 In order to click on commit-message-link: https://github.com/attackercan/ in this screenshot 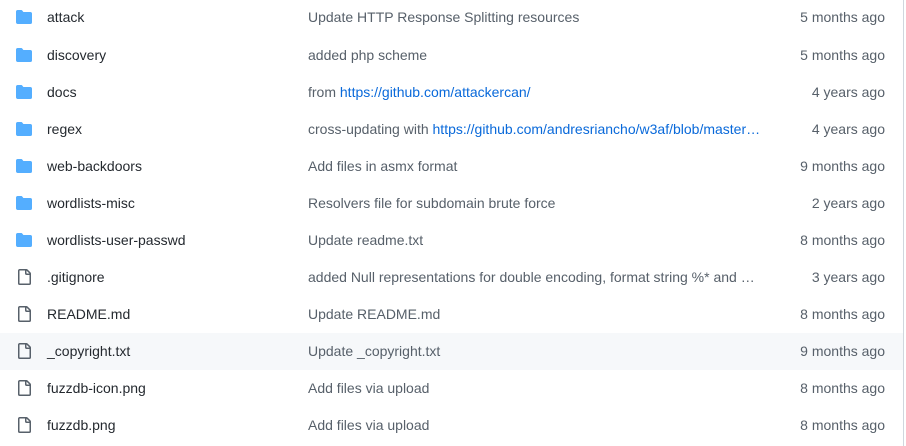, I will do `click(435, 92)`.